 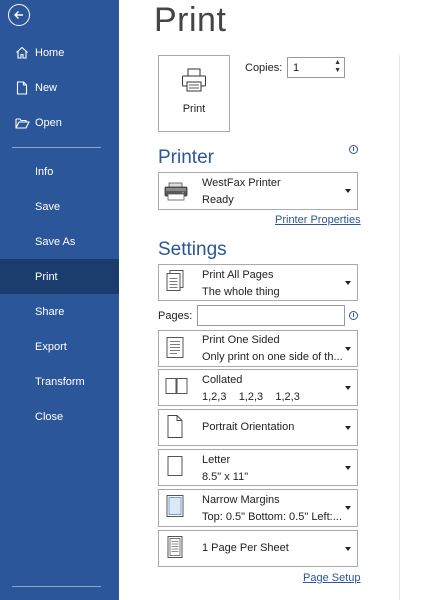 What do you see at coordinates (192, 249) in the screenshot?
I see `settings-heading: Settings` at bounding box center [192, 249].